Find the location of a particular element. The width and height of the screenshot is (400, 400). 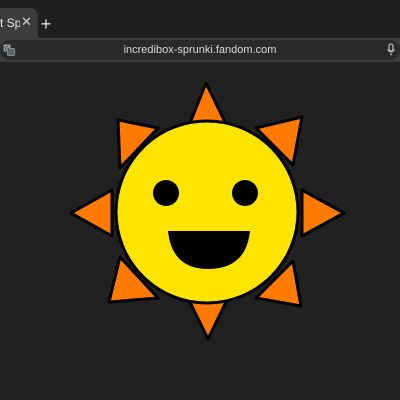

plus-icon: + is located at coordinates (46, 24).